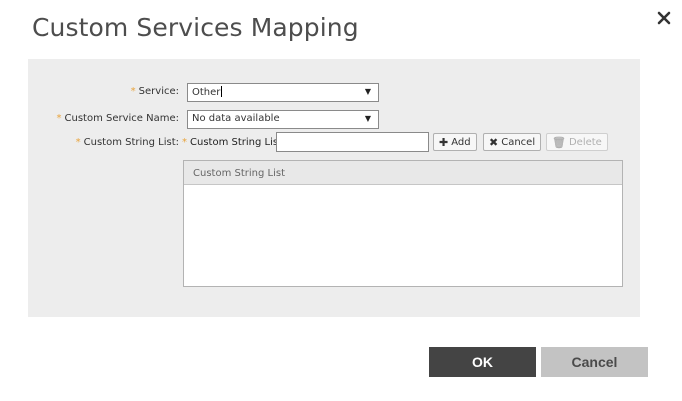  Describe the element at coordinates (222, 91) in the screenshot. I see `text-cursor` at that location.